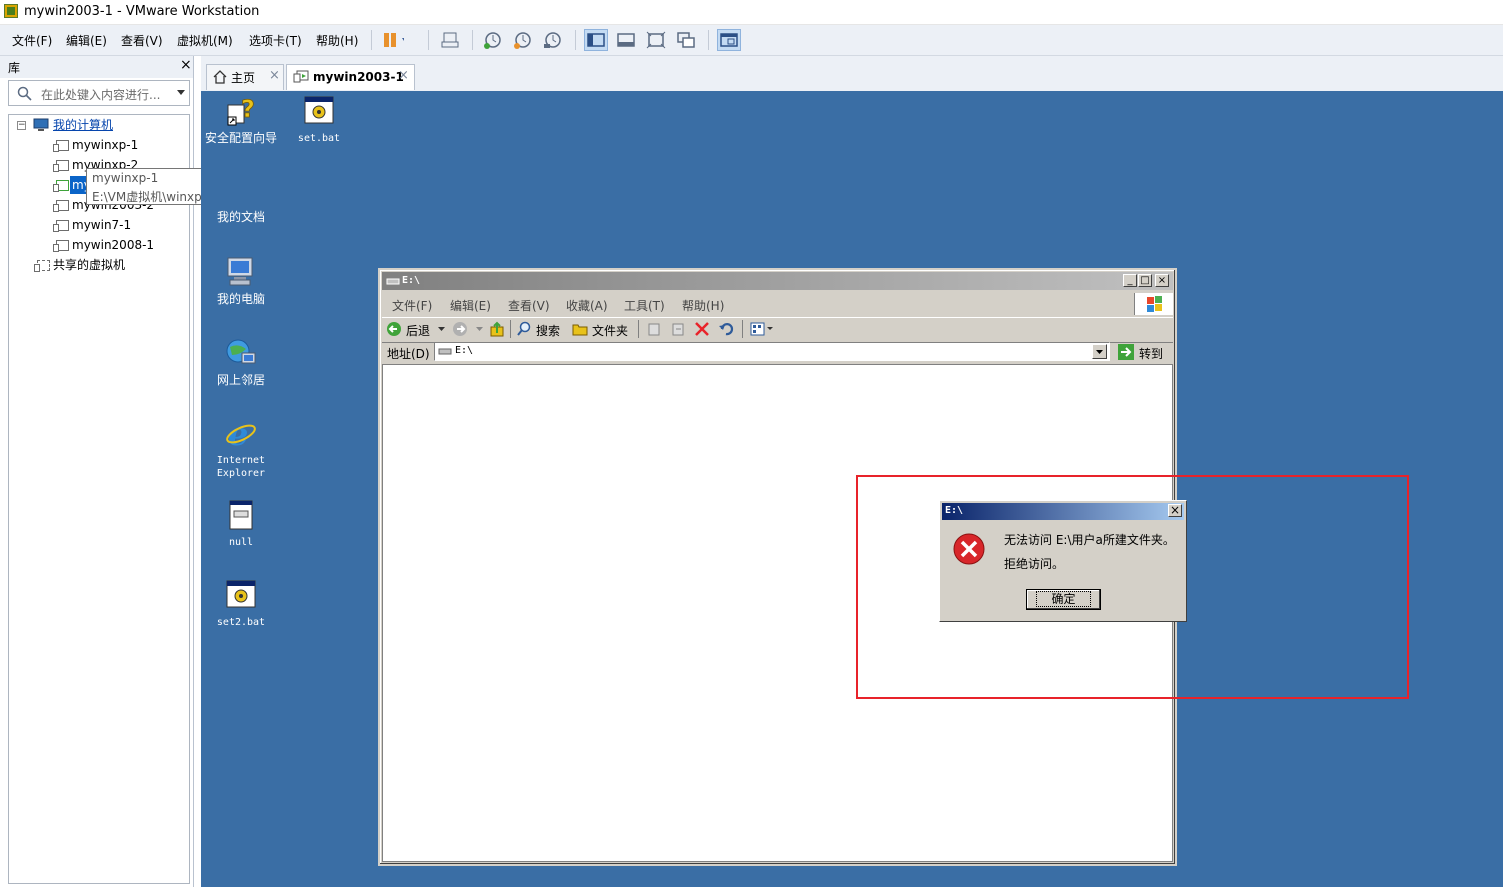 This screenshot has width=1503, height=887. I want to click on console-view-button, so click(729, 40).